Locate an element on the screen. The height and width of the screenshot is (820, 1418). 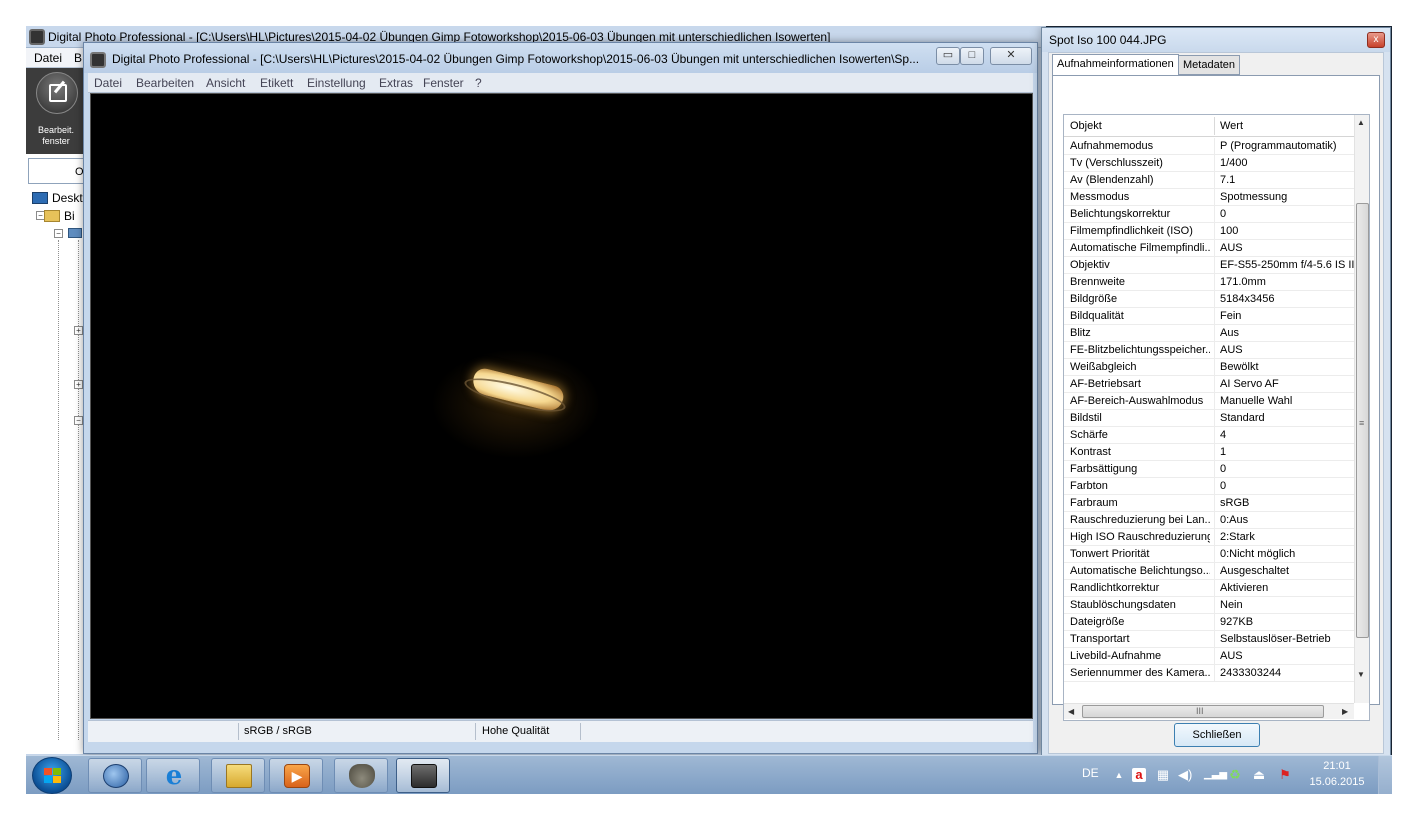
desktop-icon is located at coordinates (40, 197).